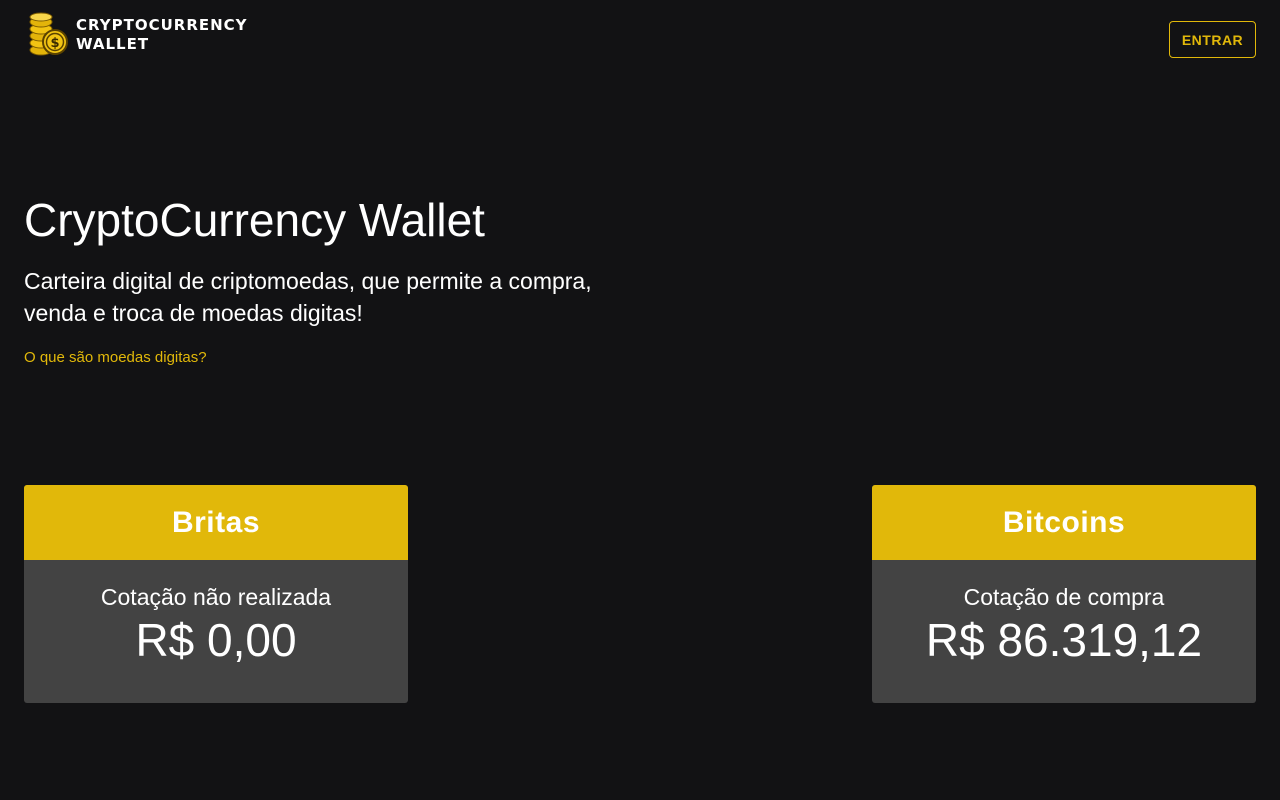 This screenshot has width=1280, height=800. Describe the element at coordinates (113, 44) in the screenshot. I see `brand-name-line2: WALLET` at that location.